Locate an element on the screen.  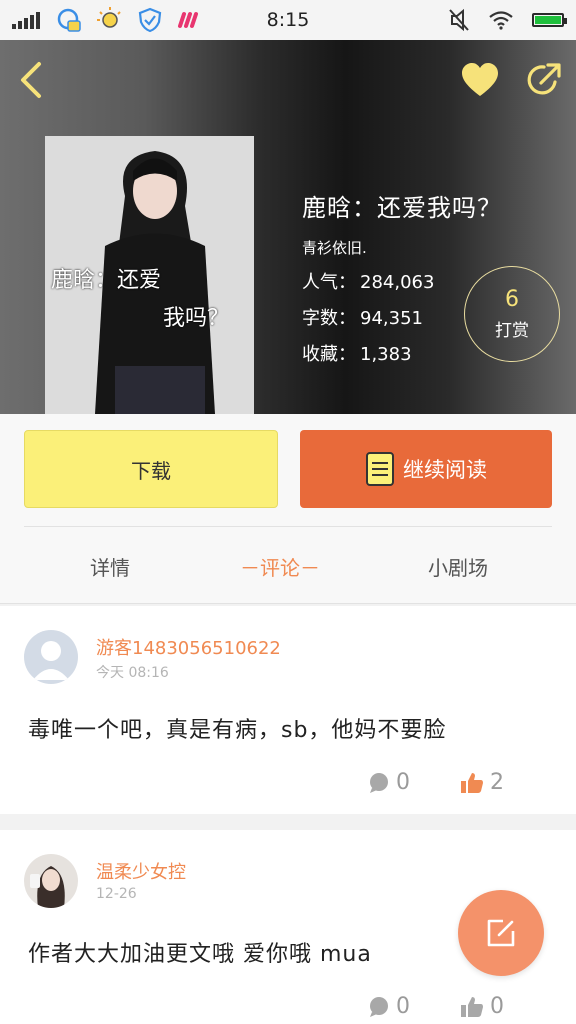
book-icon is located at coordinates (380, 469).